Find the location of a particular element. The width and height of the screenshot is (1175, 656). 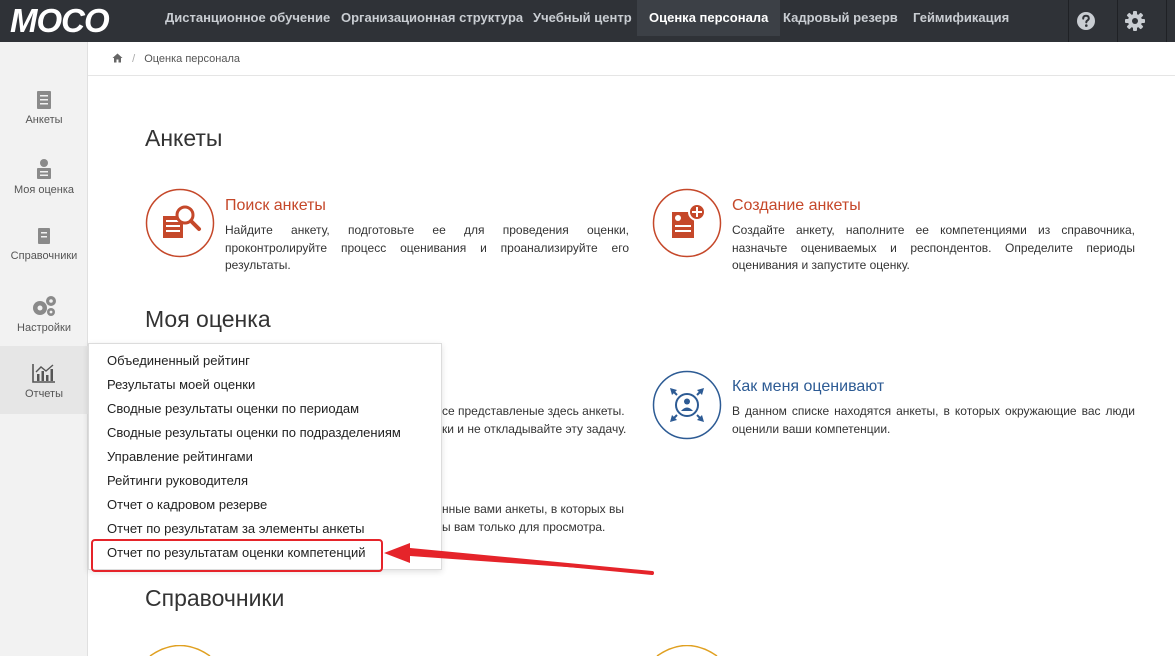

question-icon is located at coordinates (1085, 21).